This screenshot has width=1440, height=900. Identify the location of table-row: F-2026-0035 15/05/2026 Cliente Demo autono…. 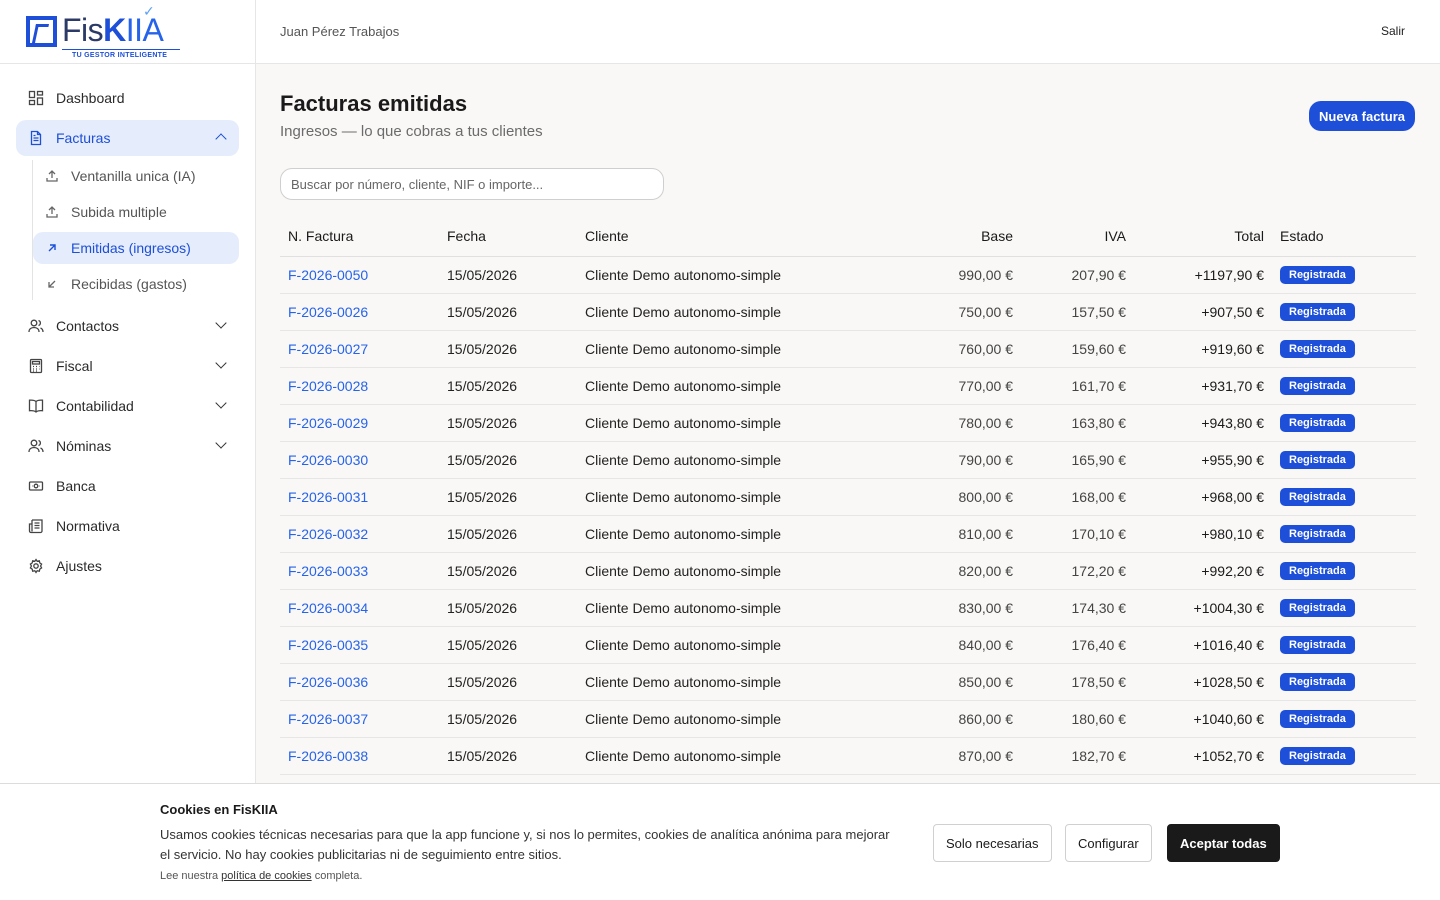
(848, 645).